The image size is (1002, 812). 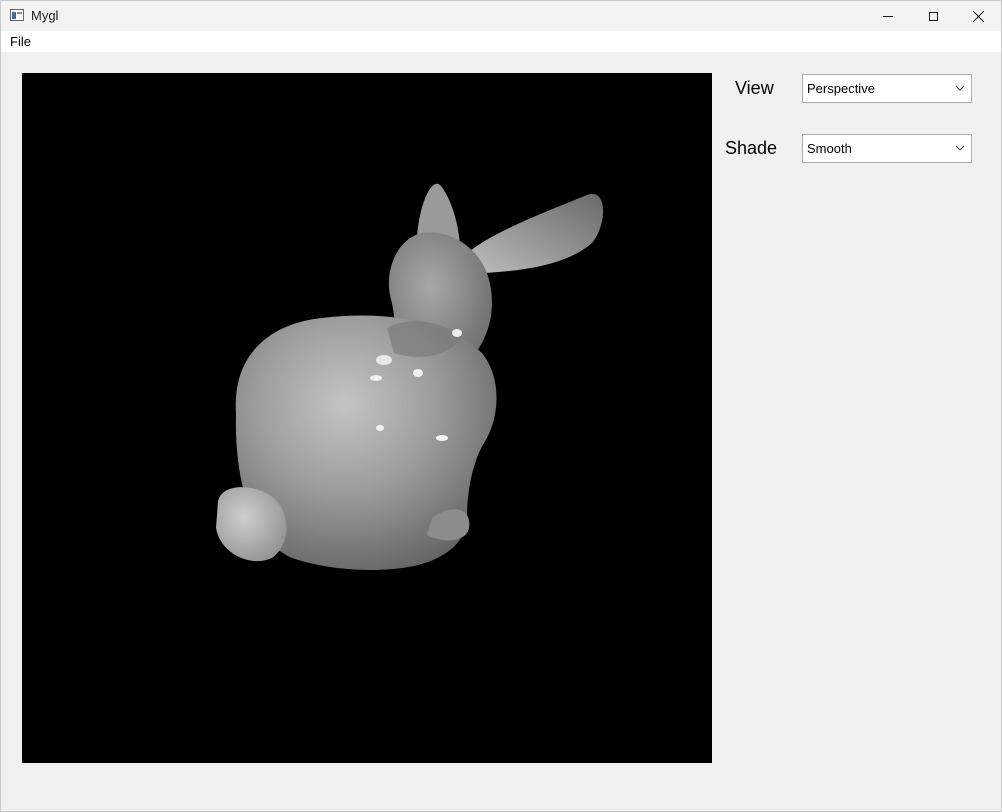 What do you see at coordinates (887, 148) in the screenshot?
I see `shade-select: Smooth` at bounding box center [887, 148].